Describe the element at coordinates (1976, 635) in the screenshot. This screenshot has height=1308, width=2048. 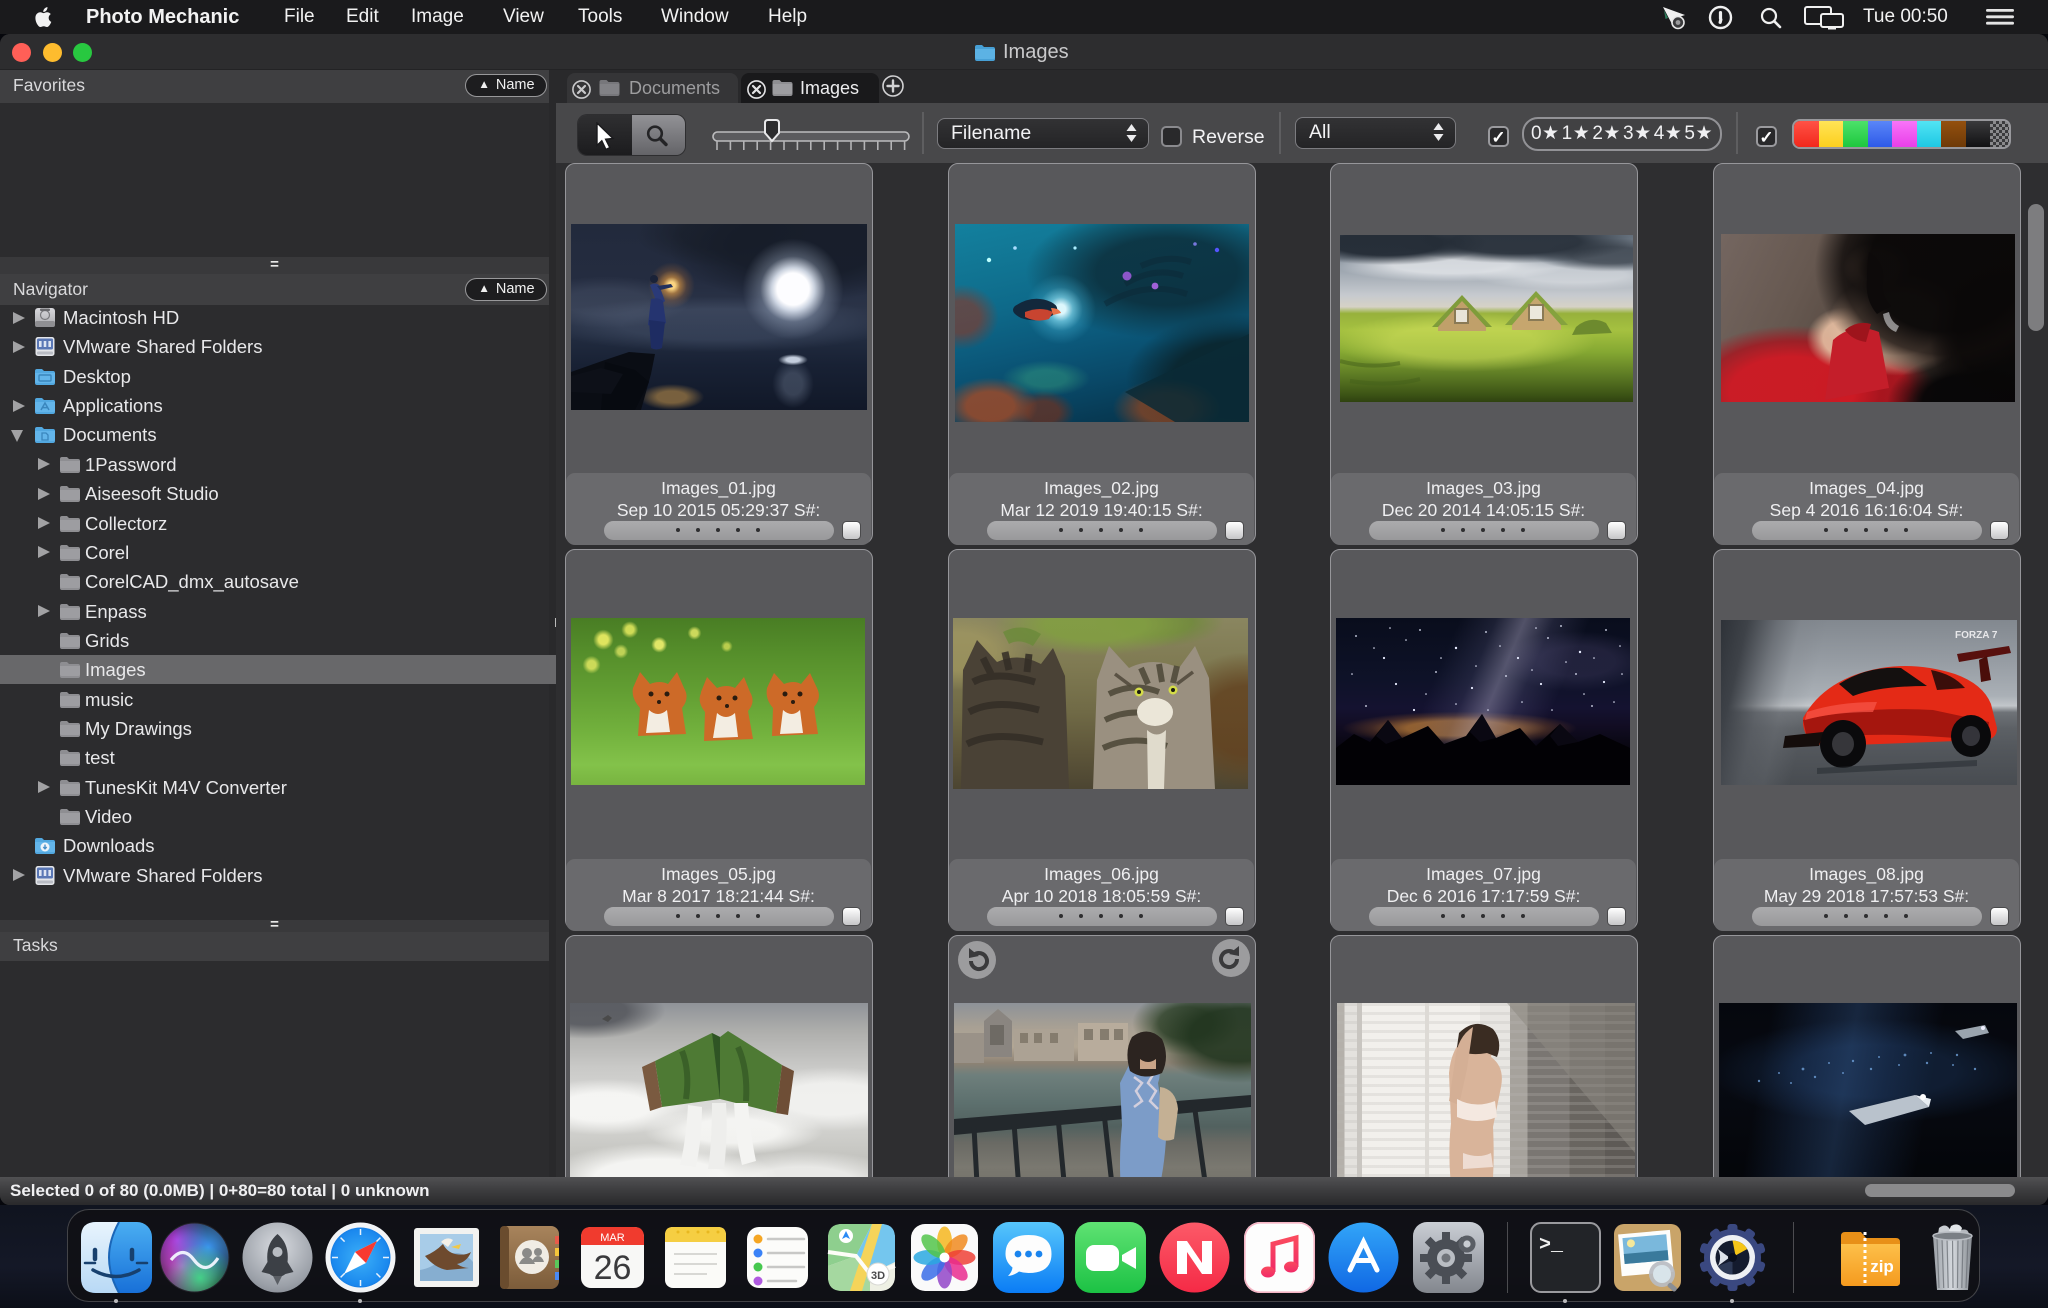
I see `svg-text: FORZA 7` at that location.